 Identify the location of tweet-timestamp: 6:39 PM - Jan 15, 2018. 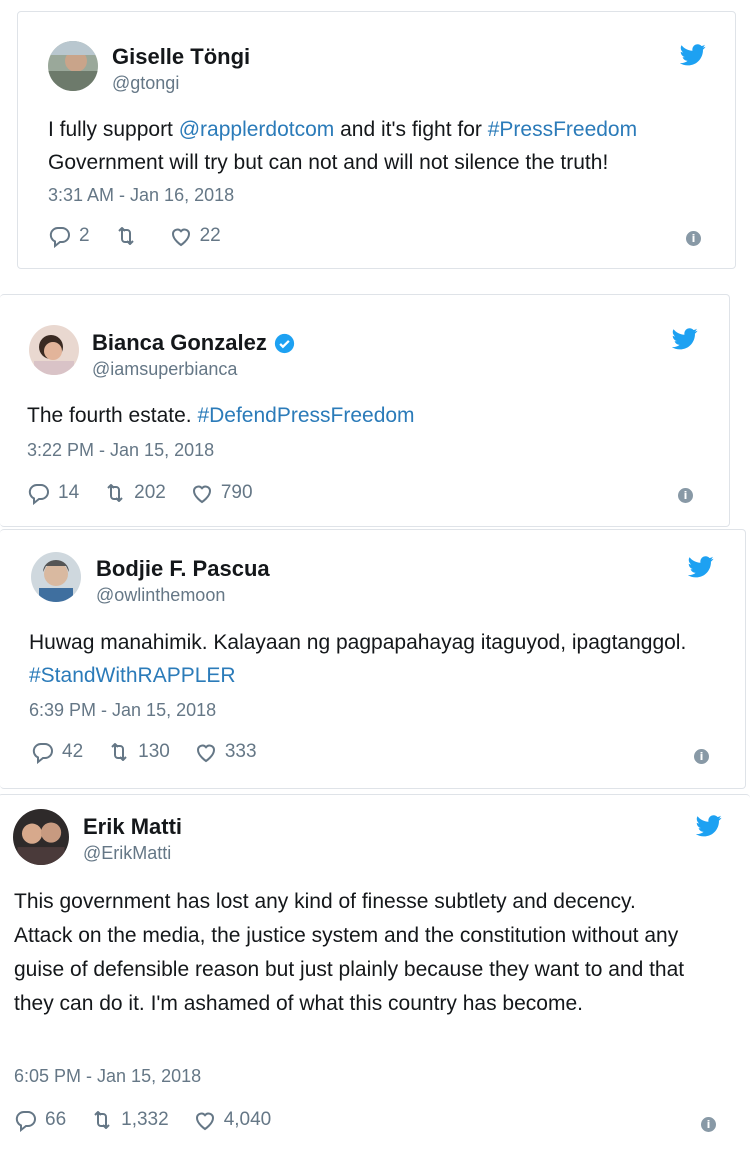
(122, 710).